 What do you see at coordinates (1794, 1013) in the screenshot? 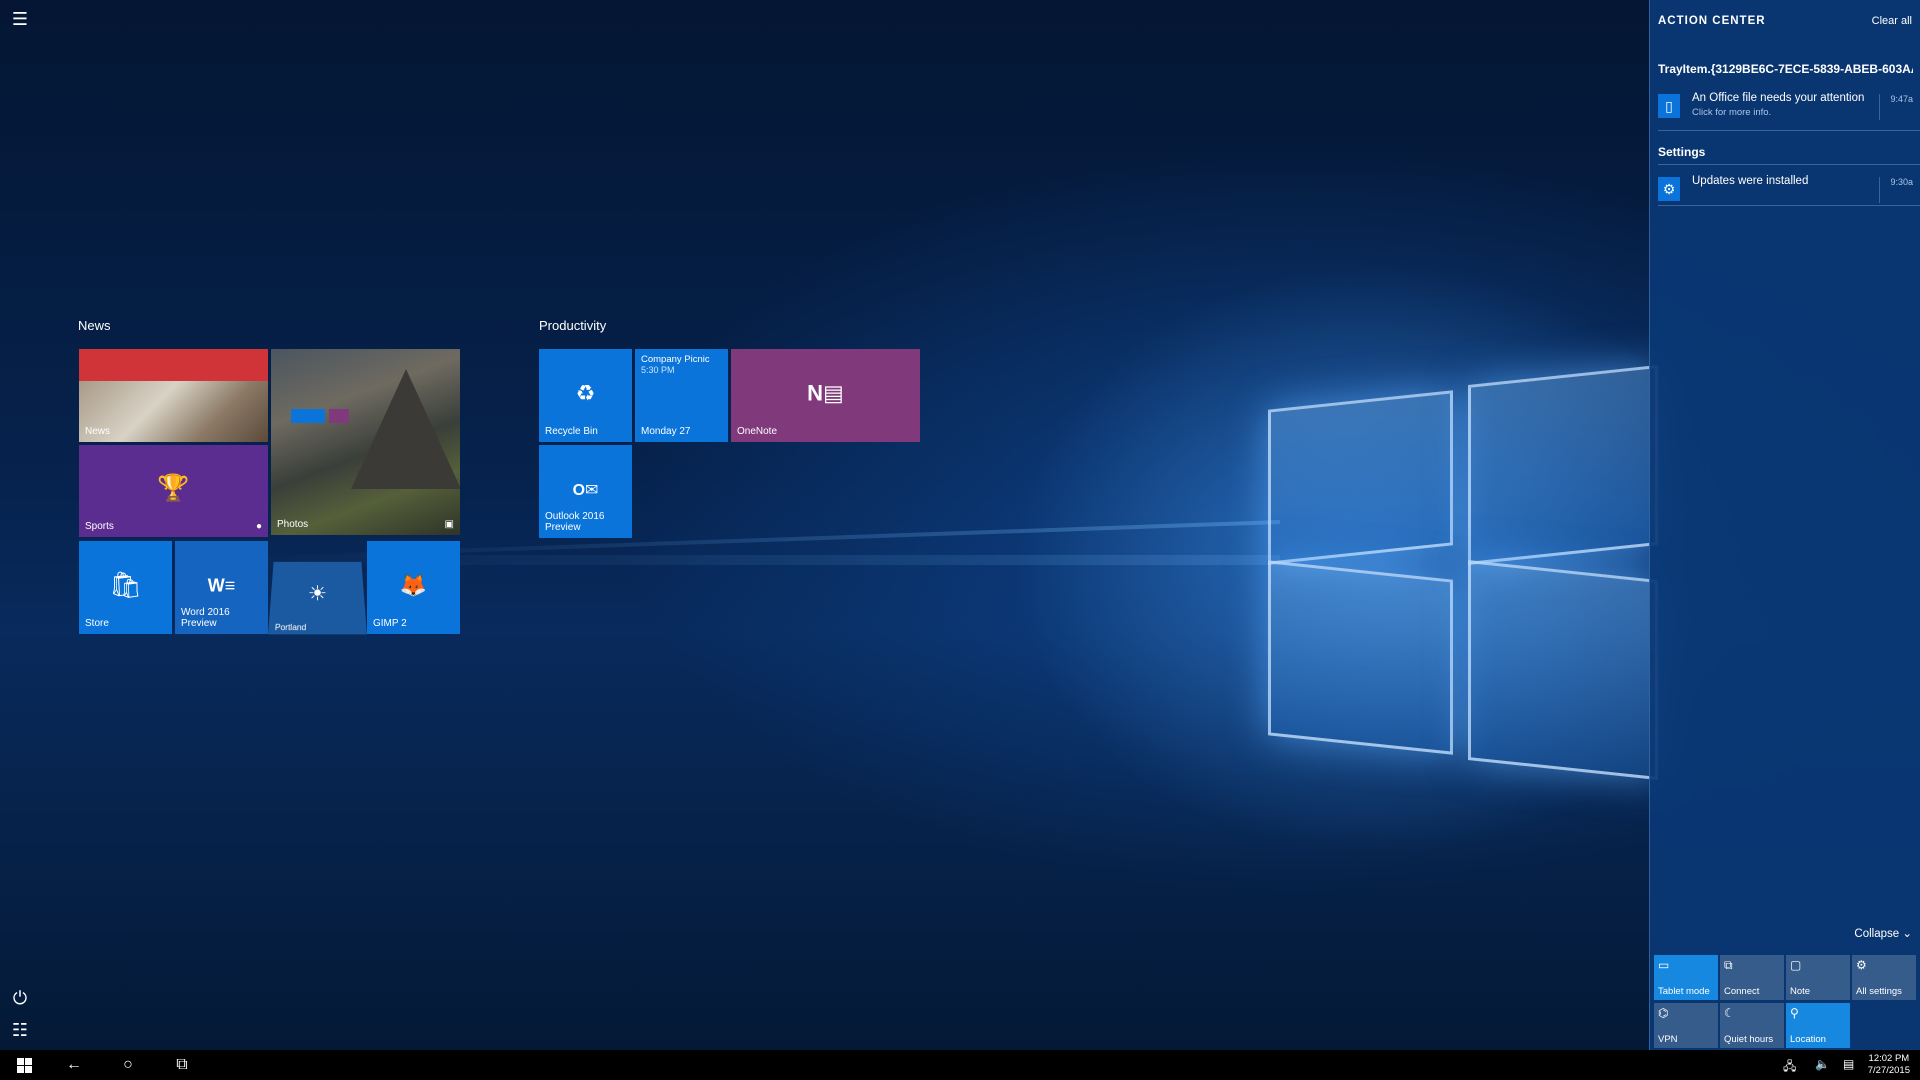
I see `location-icon: ⚲` at bounding box center [1794, 1013].